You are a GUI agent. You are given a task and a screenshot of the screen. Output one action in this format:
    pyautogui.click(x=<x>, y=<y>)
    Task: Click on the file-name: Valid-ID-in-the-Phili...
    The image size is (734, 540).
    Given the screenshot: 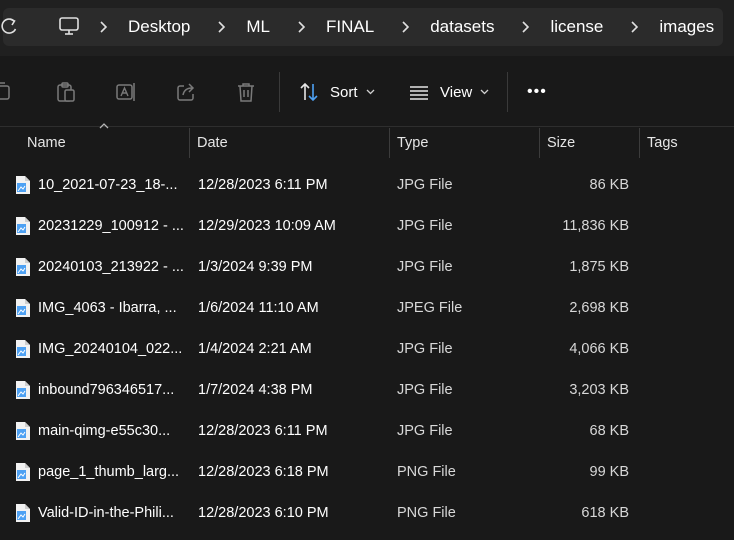 What is the action you would take?
    pyautogui.click(x=106, y=512)
    